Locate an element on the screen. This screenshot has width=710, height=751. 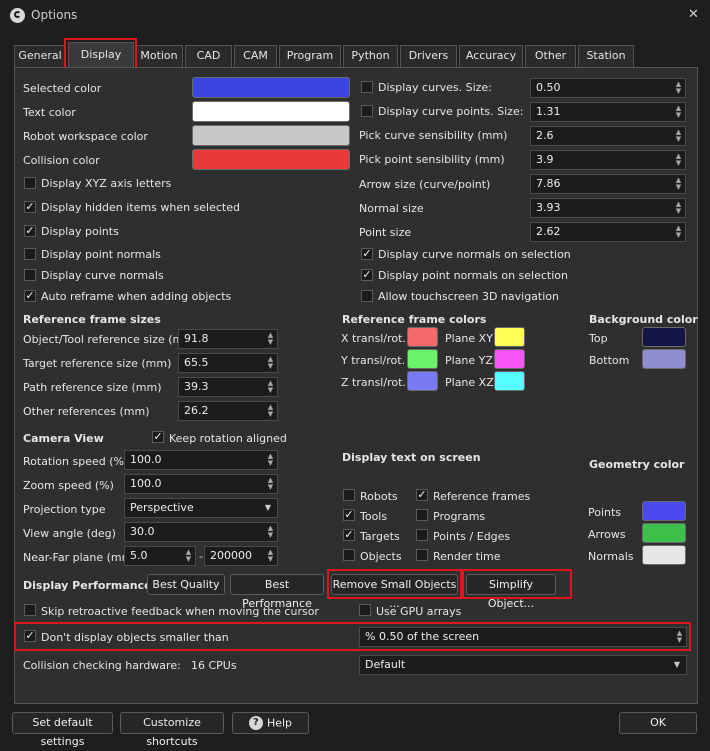
pick-curve-label: Pick curve sensibility (mm) is located at coordinates (433, 135).